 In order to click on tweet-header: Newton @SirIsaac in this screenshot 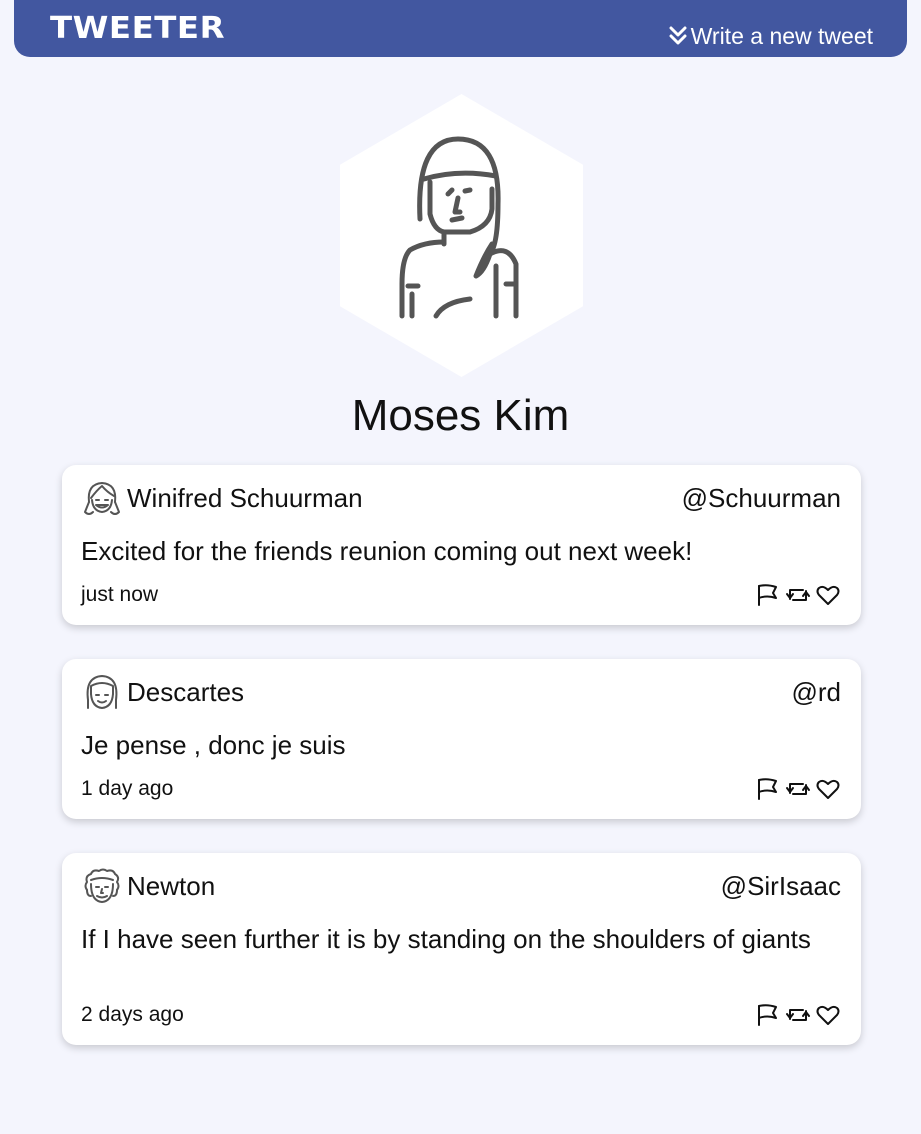, I will do `click(461, 886)`.